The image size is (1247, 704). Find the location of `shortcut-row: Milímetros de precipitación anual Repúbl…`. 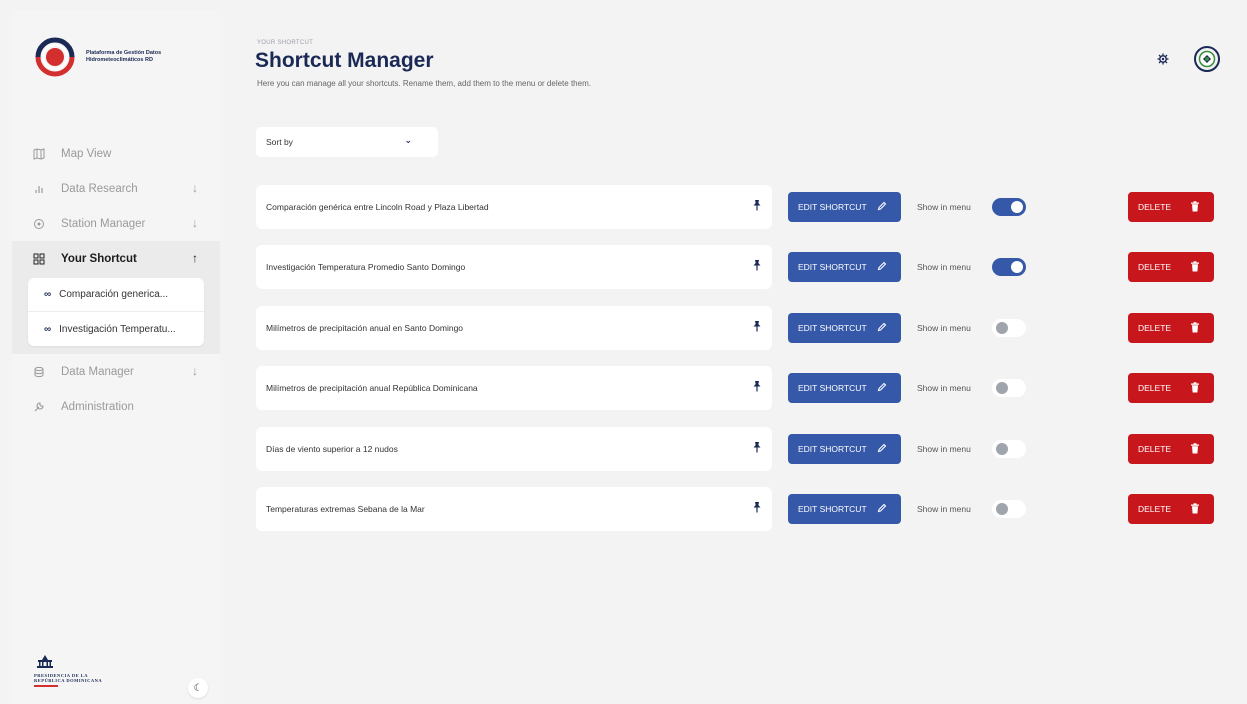

shortcut-row: Milímetros de precipitación anual Repúbl… is located at coordinates (514, 388).